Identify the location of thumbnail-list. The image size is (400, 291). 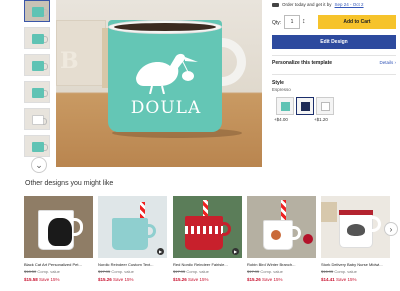
(37, 81).